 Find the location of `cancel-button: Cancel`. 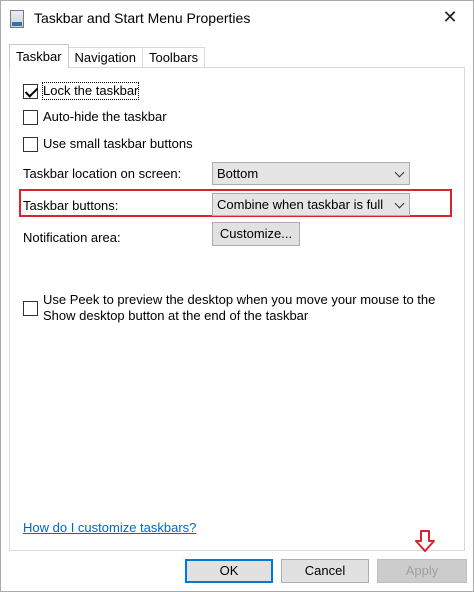

cancel-button: Cancel is located at coordinates (325, 571).